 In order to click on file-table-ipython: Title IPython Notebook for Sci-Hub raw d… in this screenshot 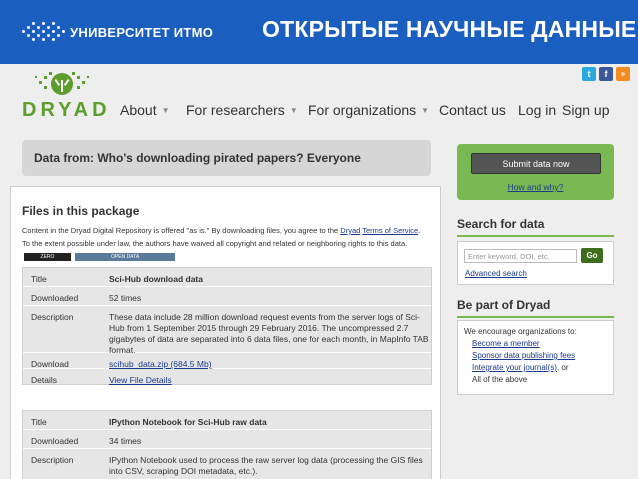, I will do `click(227, 444)`.